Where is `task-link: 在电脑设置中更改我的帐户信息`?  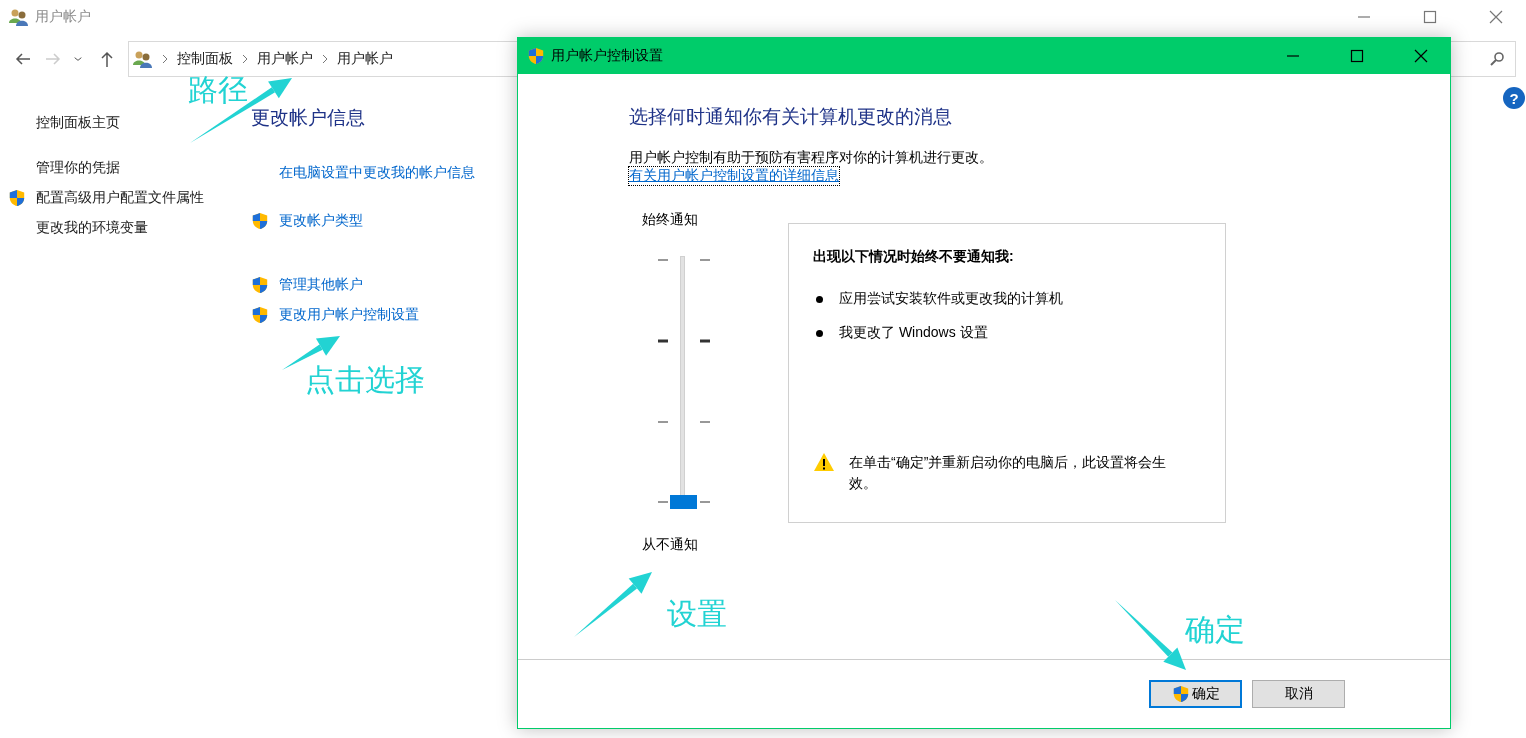
task-link: 在电脑设置中更改我的帐户信息 is located at coordinates (377, 173).